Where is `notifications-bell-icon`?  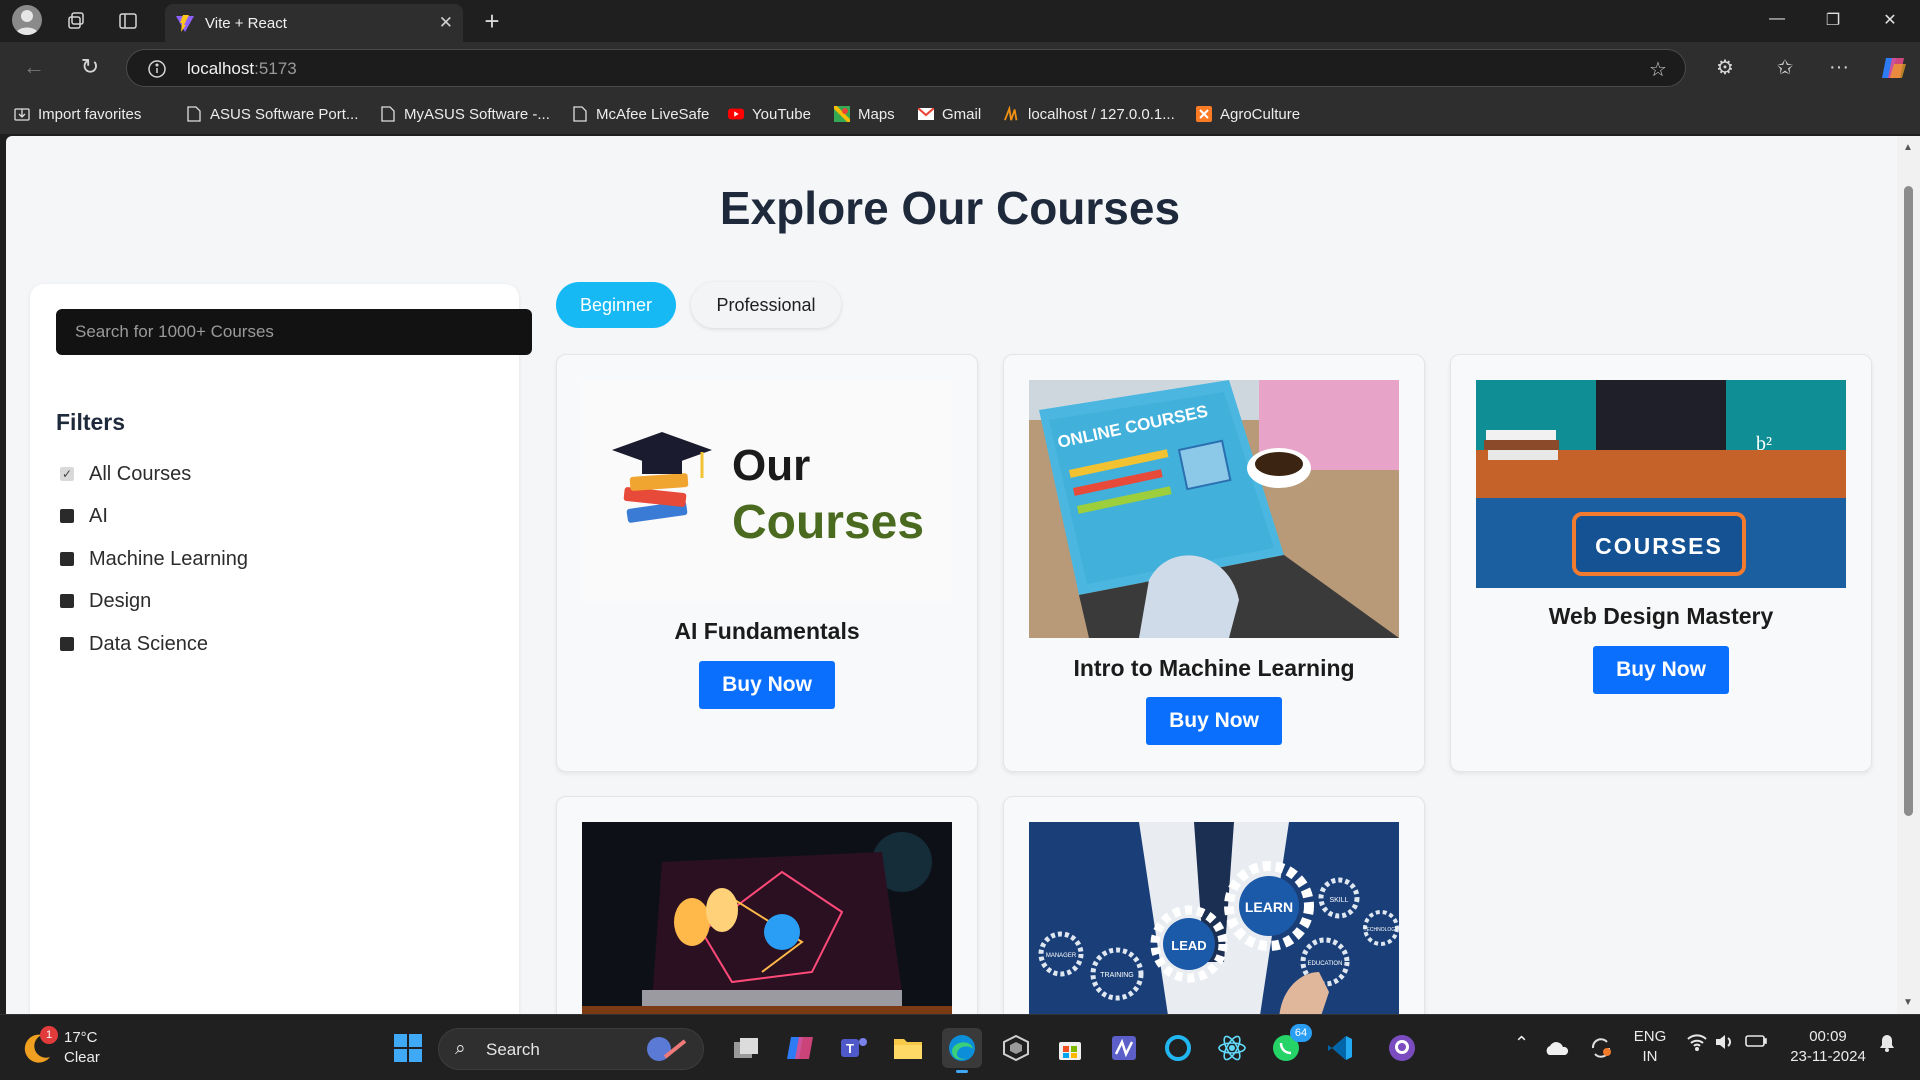
notifications-bell-icon is located at coordinates (1887, 1046).